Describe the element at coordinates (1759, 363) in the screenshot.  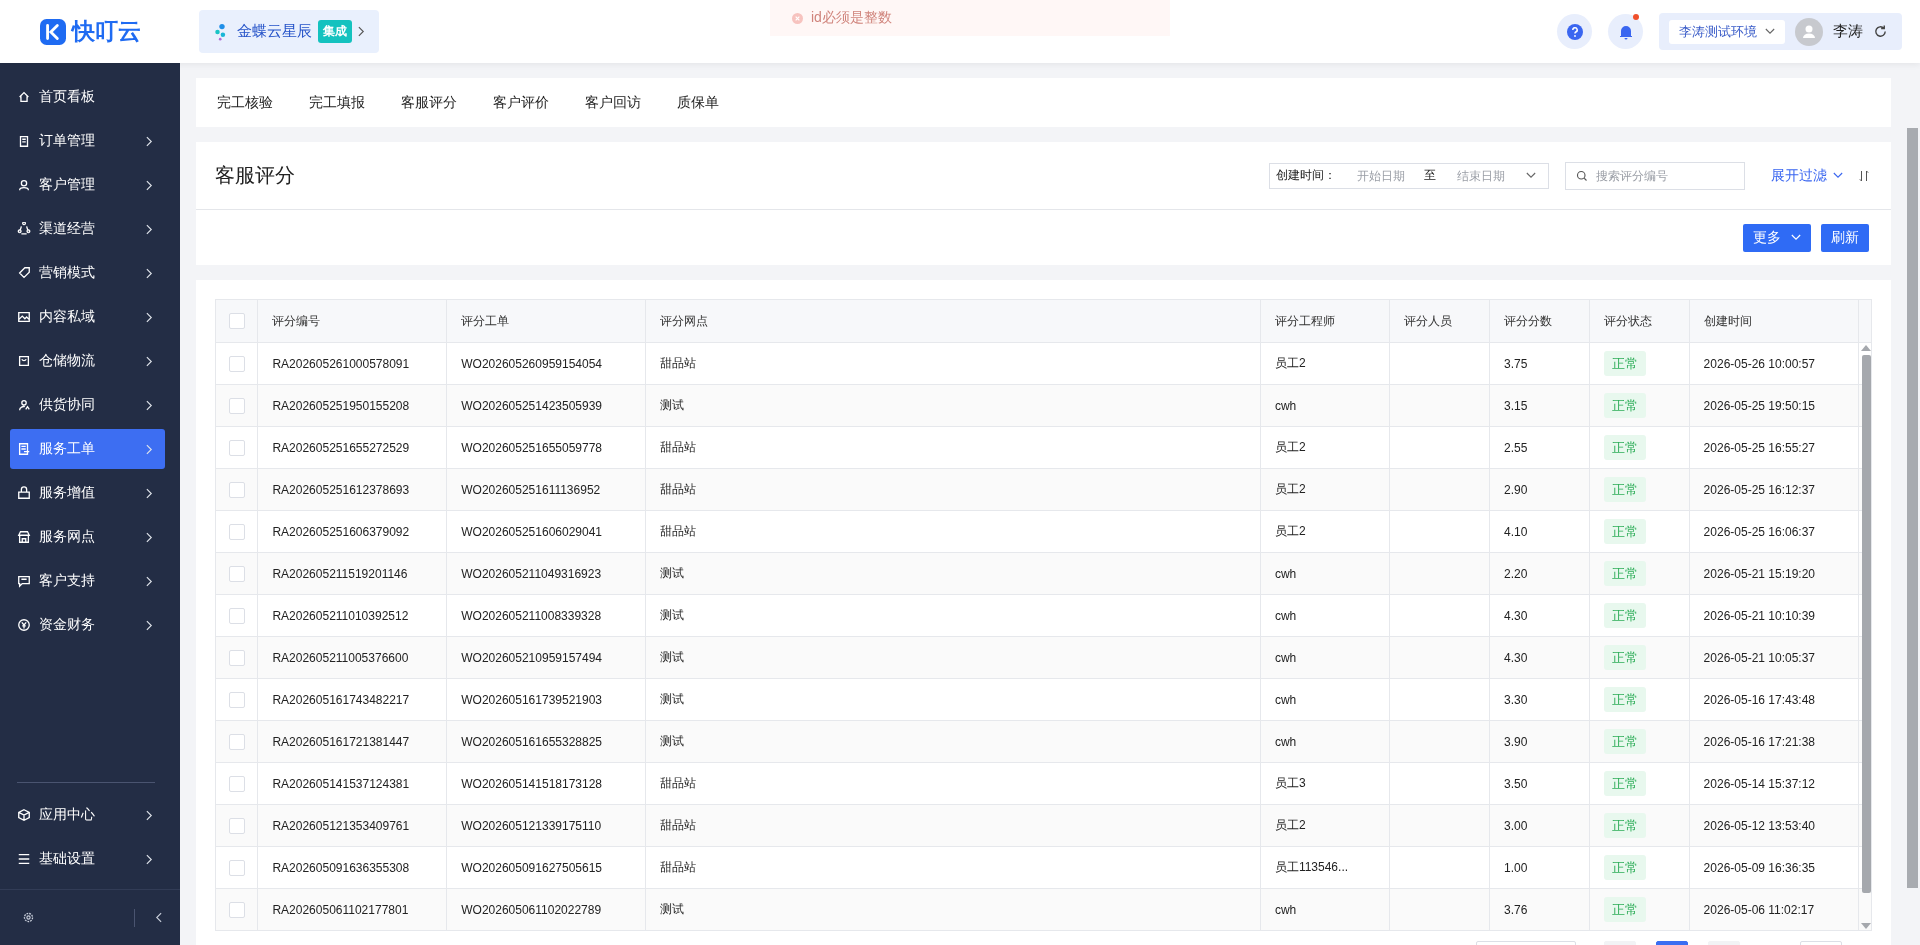
I see `table-cell: 2026-05-26 10:00:57` at that location.